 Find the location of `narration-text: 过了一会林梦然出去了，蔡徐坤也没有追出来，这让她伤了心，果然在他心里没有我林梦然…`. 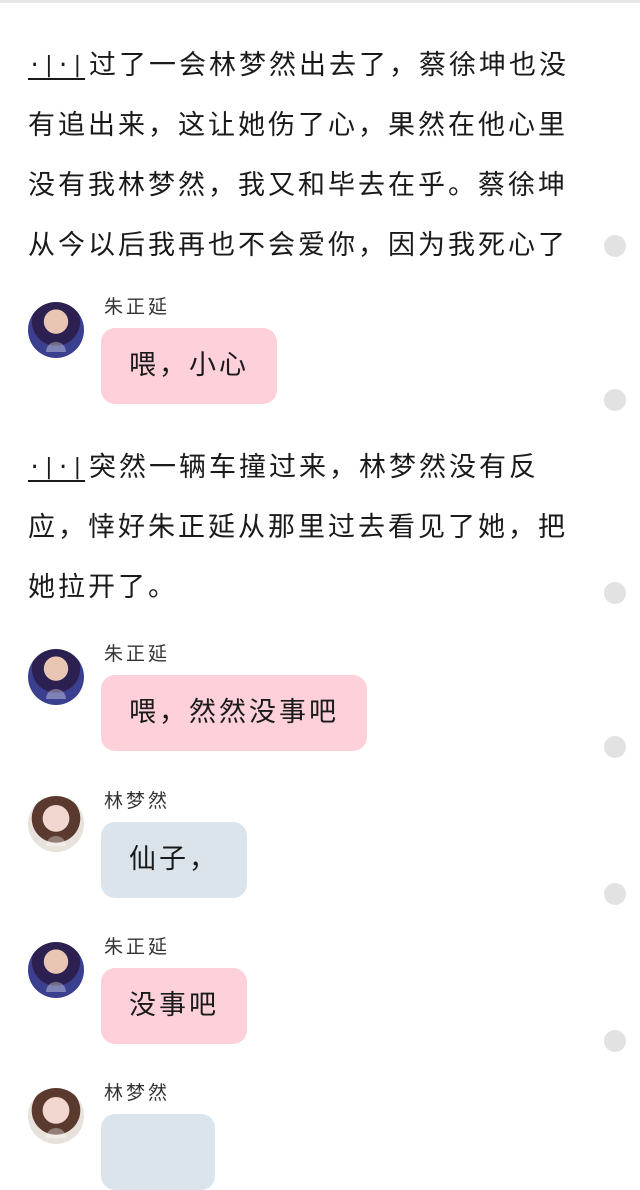

narration-text: 过了一会林梦然出去了，蔡徐坤也没有追出来，这让她伤了心，果然在他心里没有我林梦然… is located at coordinates (298, 155).